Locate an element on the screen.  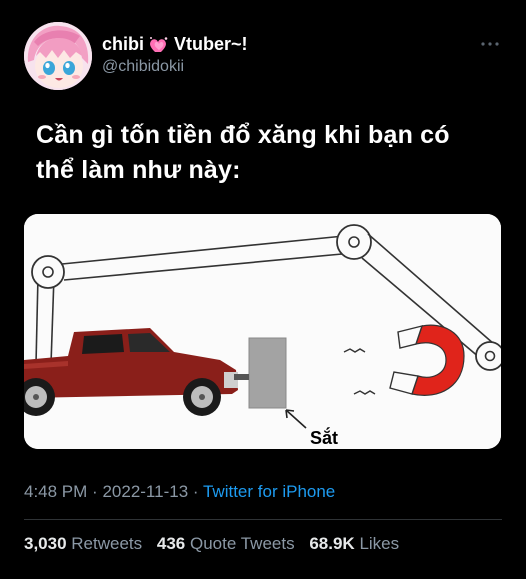
quote-tweets-count: 436 is located at coordinates (171, 543).